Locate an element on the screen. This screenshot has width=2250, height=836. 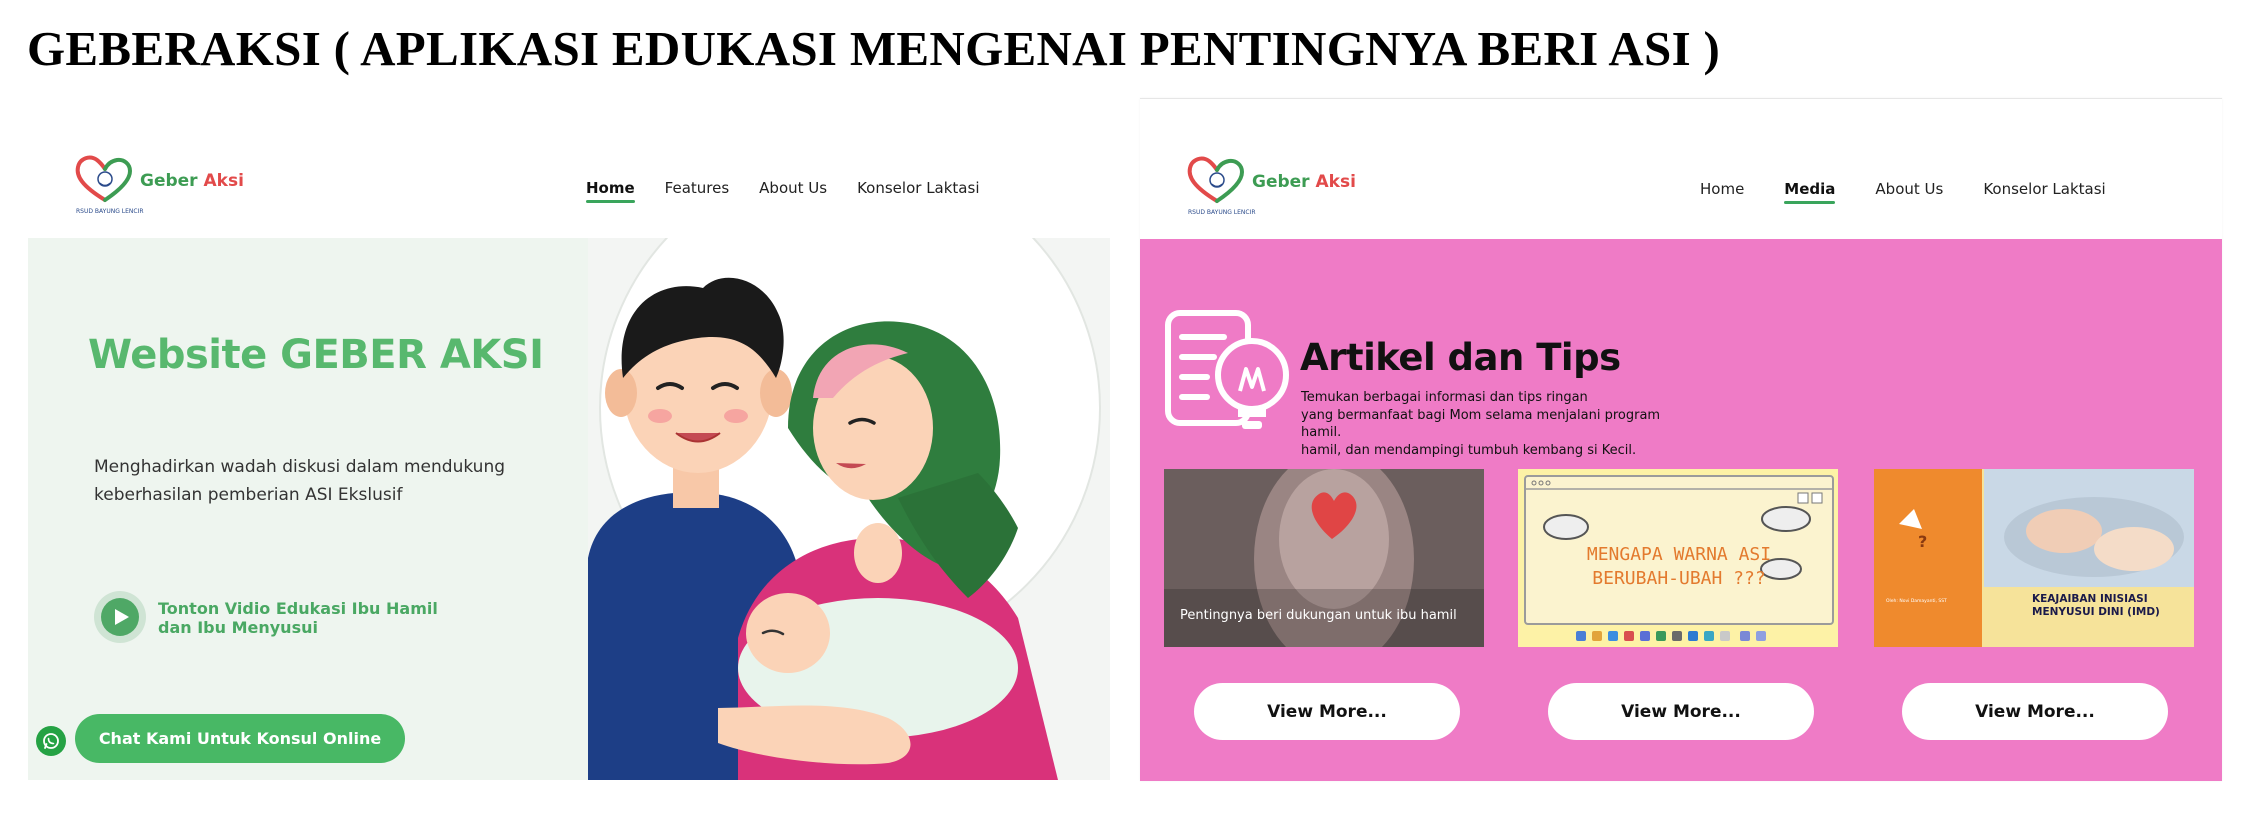
nav-links: Home Media About Us Konselor Laktasi is located at coordinates (1918, 192).